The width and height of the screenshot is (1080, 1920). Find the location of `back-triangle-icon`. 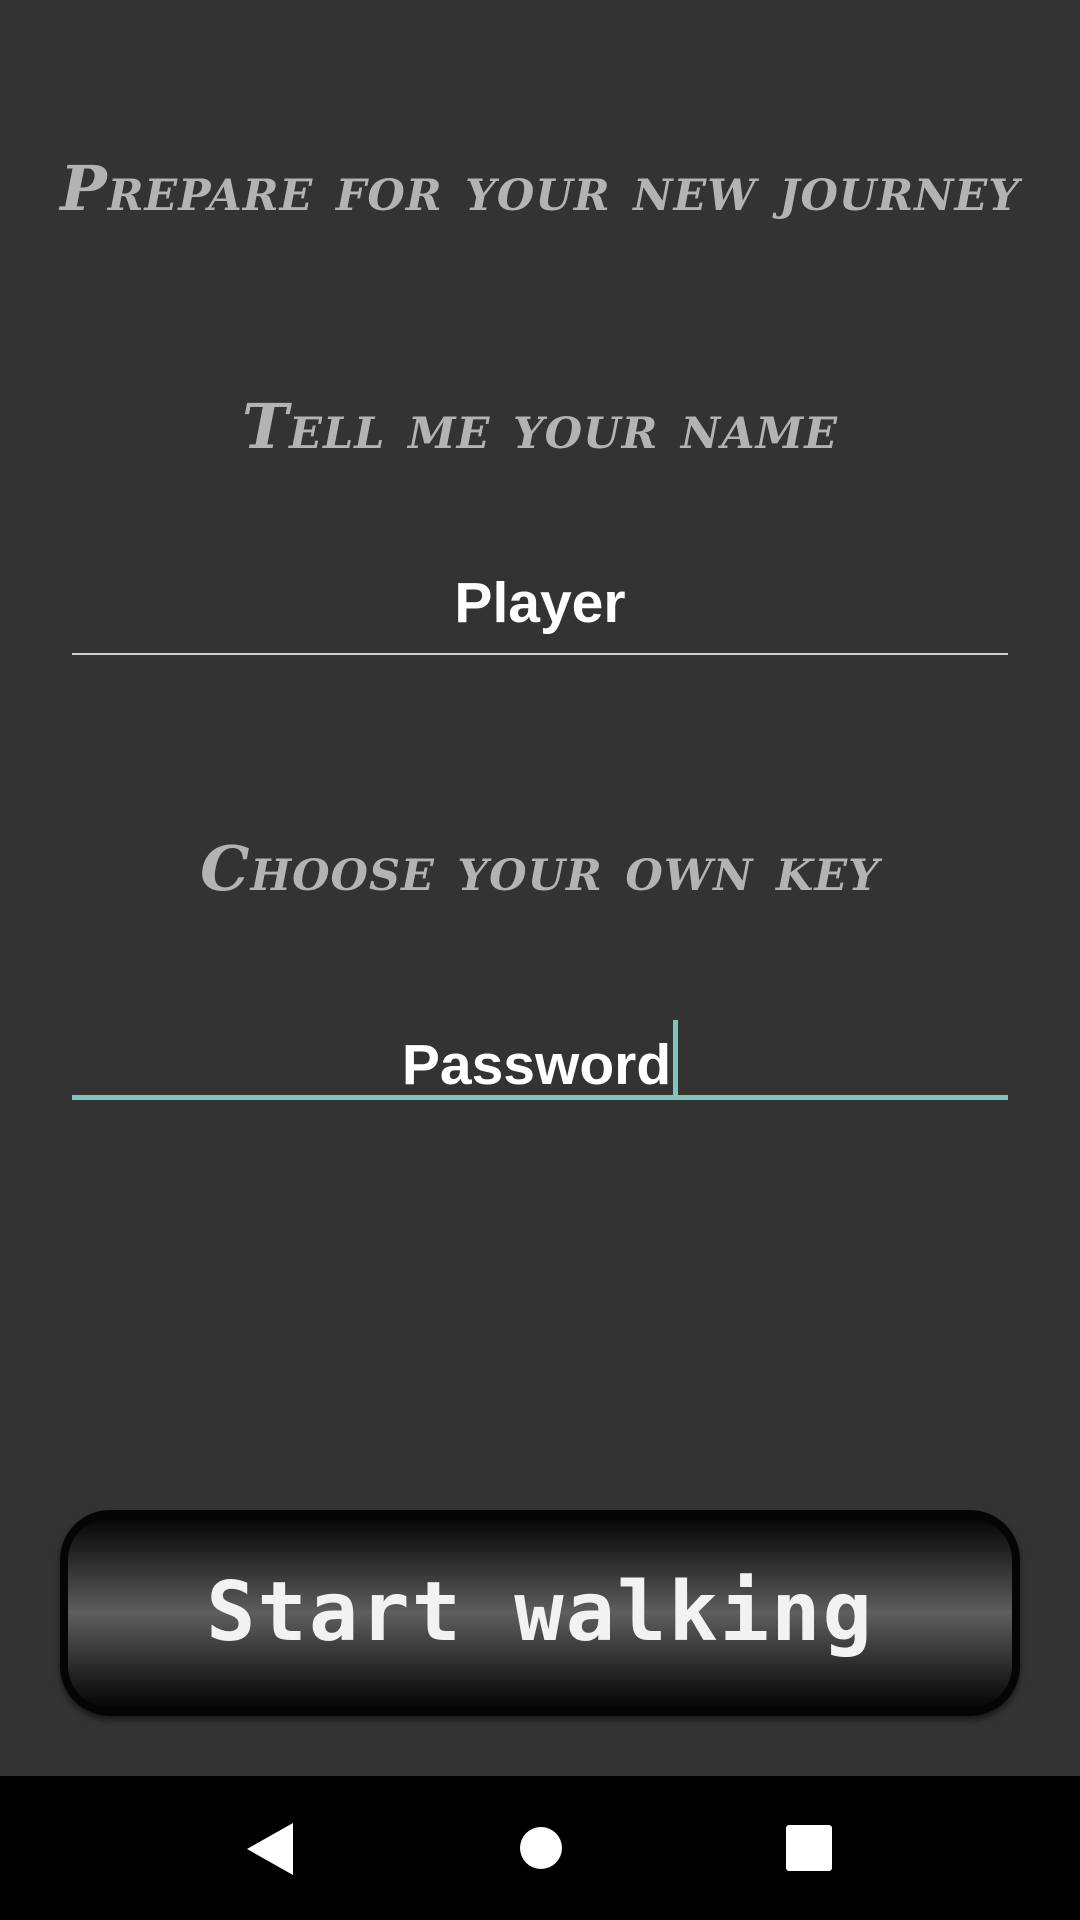

back-triangle-icon is located at coordinates (270, 1849).